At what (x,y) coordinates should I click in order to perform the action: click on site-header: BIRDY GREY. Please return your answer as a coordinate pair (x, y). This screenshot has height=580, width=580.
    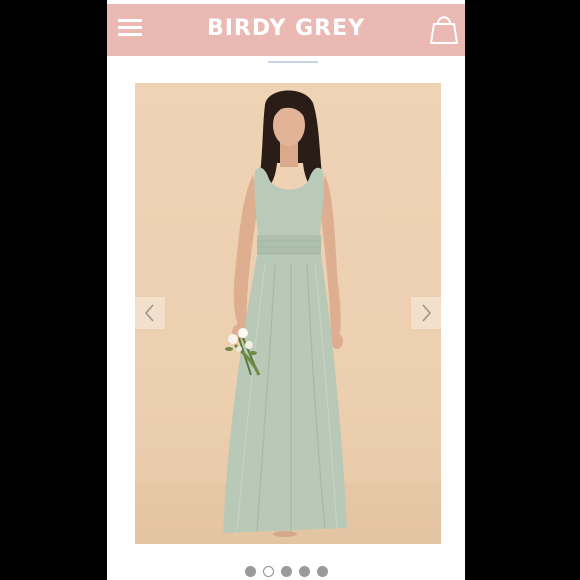
    Looking at the image, I should click on (286, 30).